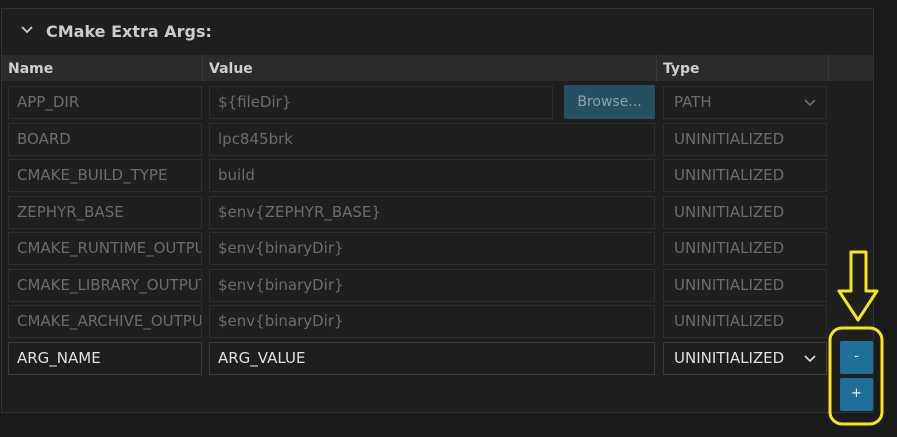  I want to click on column-header-type-label: Type, so click(681, 69).